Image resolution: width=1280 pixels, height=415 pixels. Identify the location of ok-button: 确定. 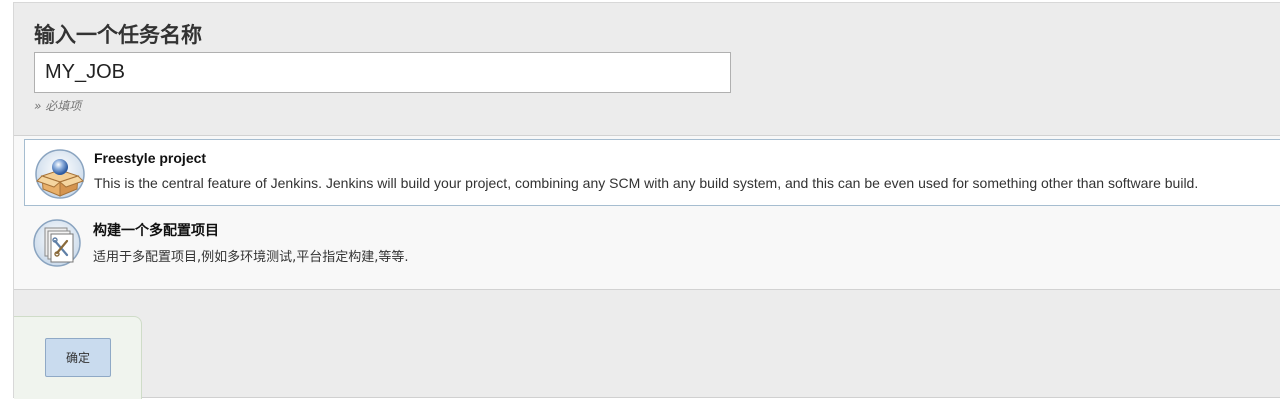
(78, 357).